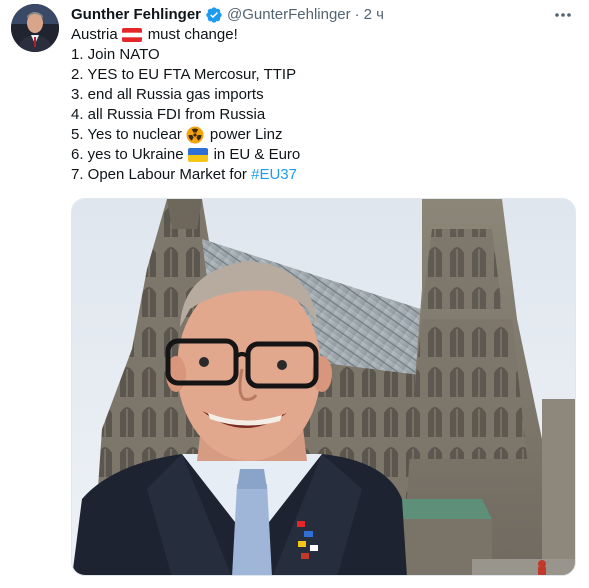 The width and height of the screenshot is (589, 588). What do you see at coordinates (167, 94) in the screenshot?
I see `tweet-item: 3. end all Russia gas imports` at bounding box center [167, 94].